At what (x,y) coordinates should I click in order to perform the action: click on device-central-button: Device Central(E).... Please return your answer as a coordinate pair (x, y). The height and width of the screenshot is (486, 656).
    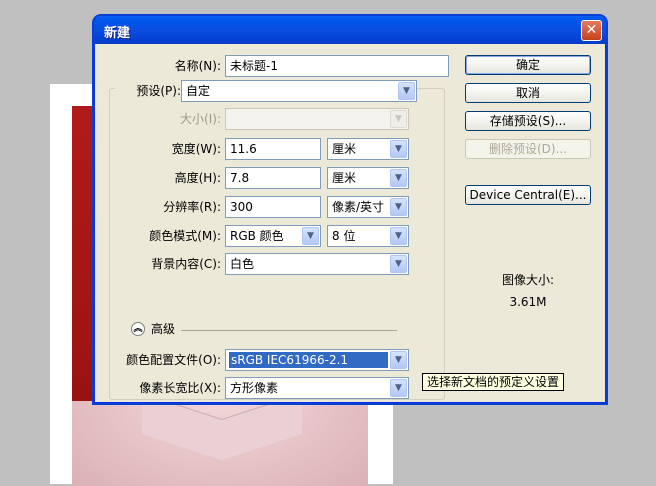
    Looking at the image, I should click on (528, 195).